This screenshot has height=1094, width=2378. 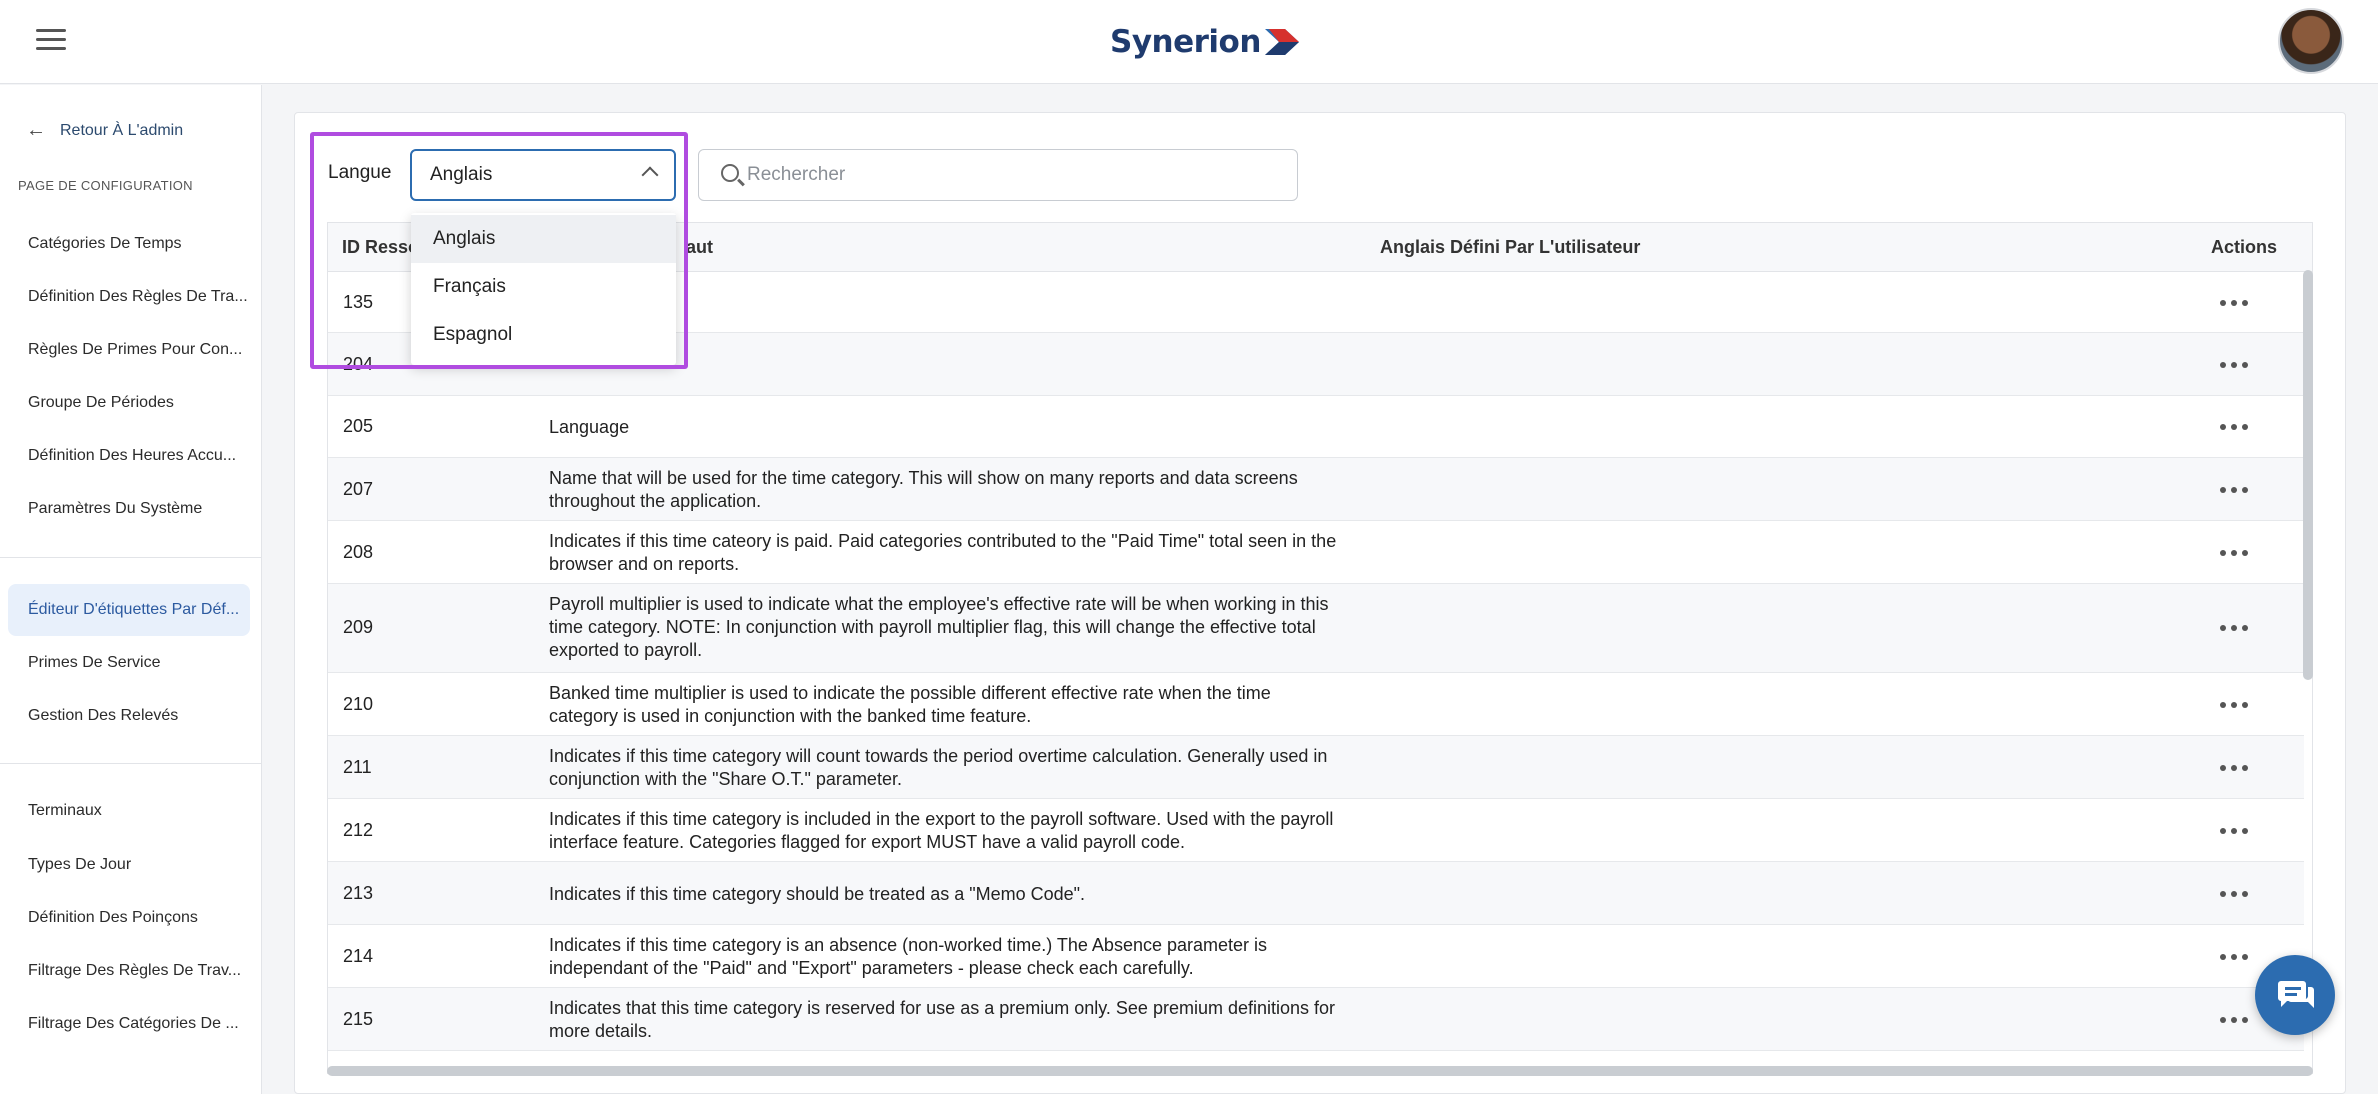 What do you see at coordinates (1185, 42) in the screenshot?
I see `brand-name: Synerion` at bounding box center [1185, 42].